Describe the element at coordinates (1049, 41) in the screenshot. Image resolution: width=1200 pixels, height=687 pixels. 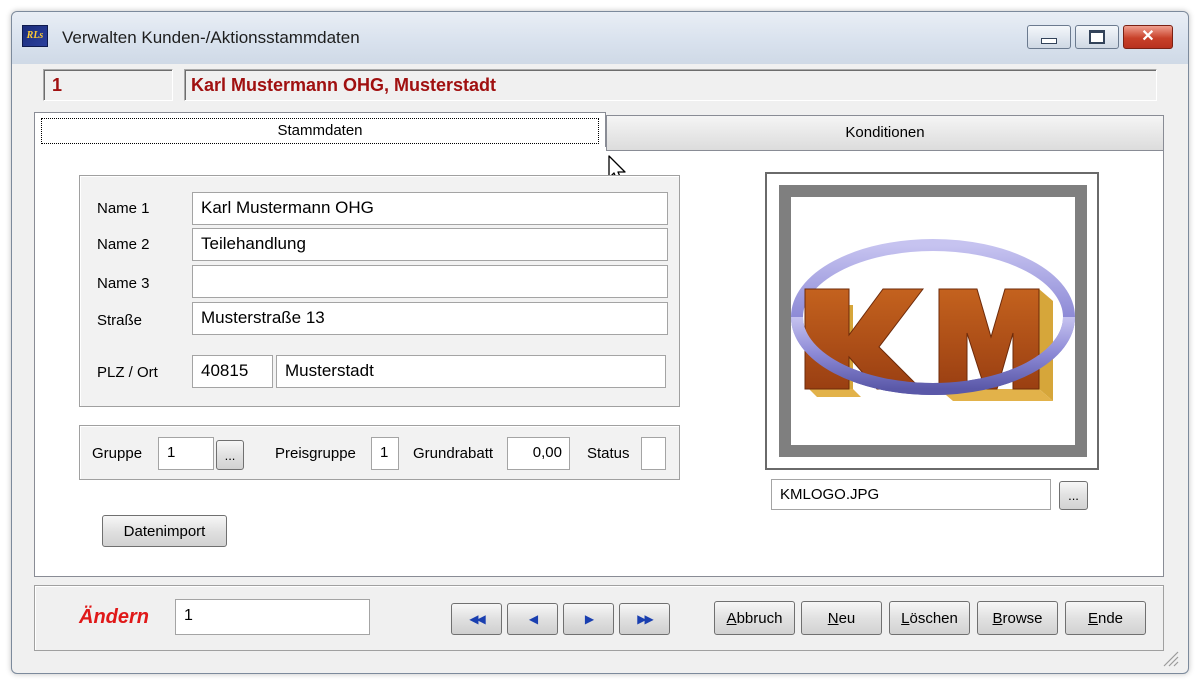
I see `minimize-icon` at that location.